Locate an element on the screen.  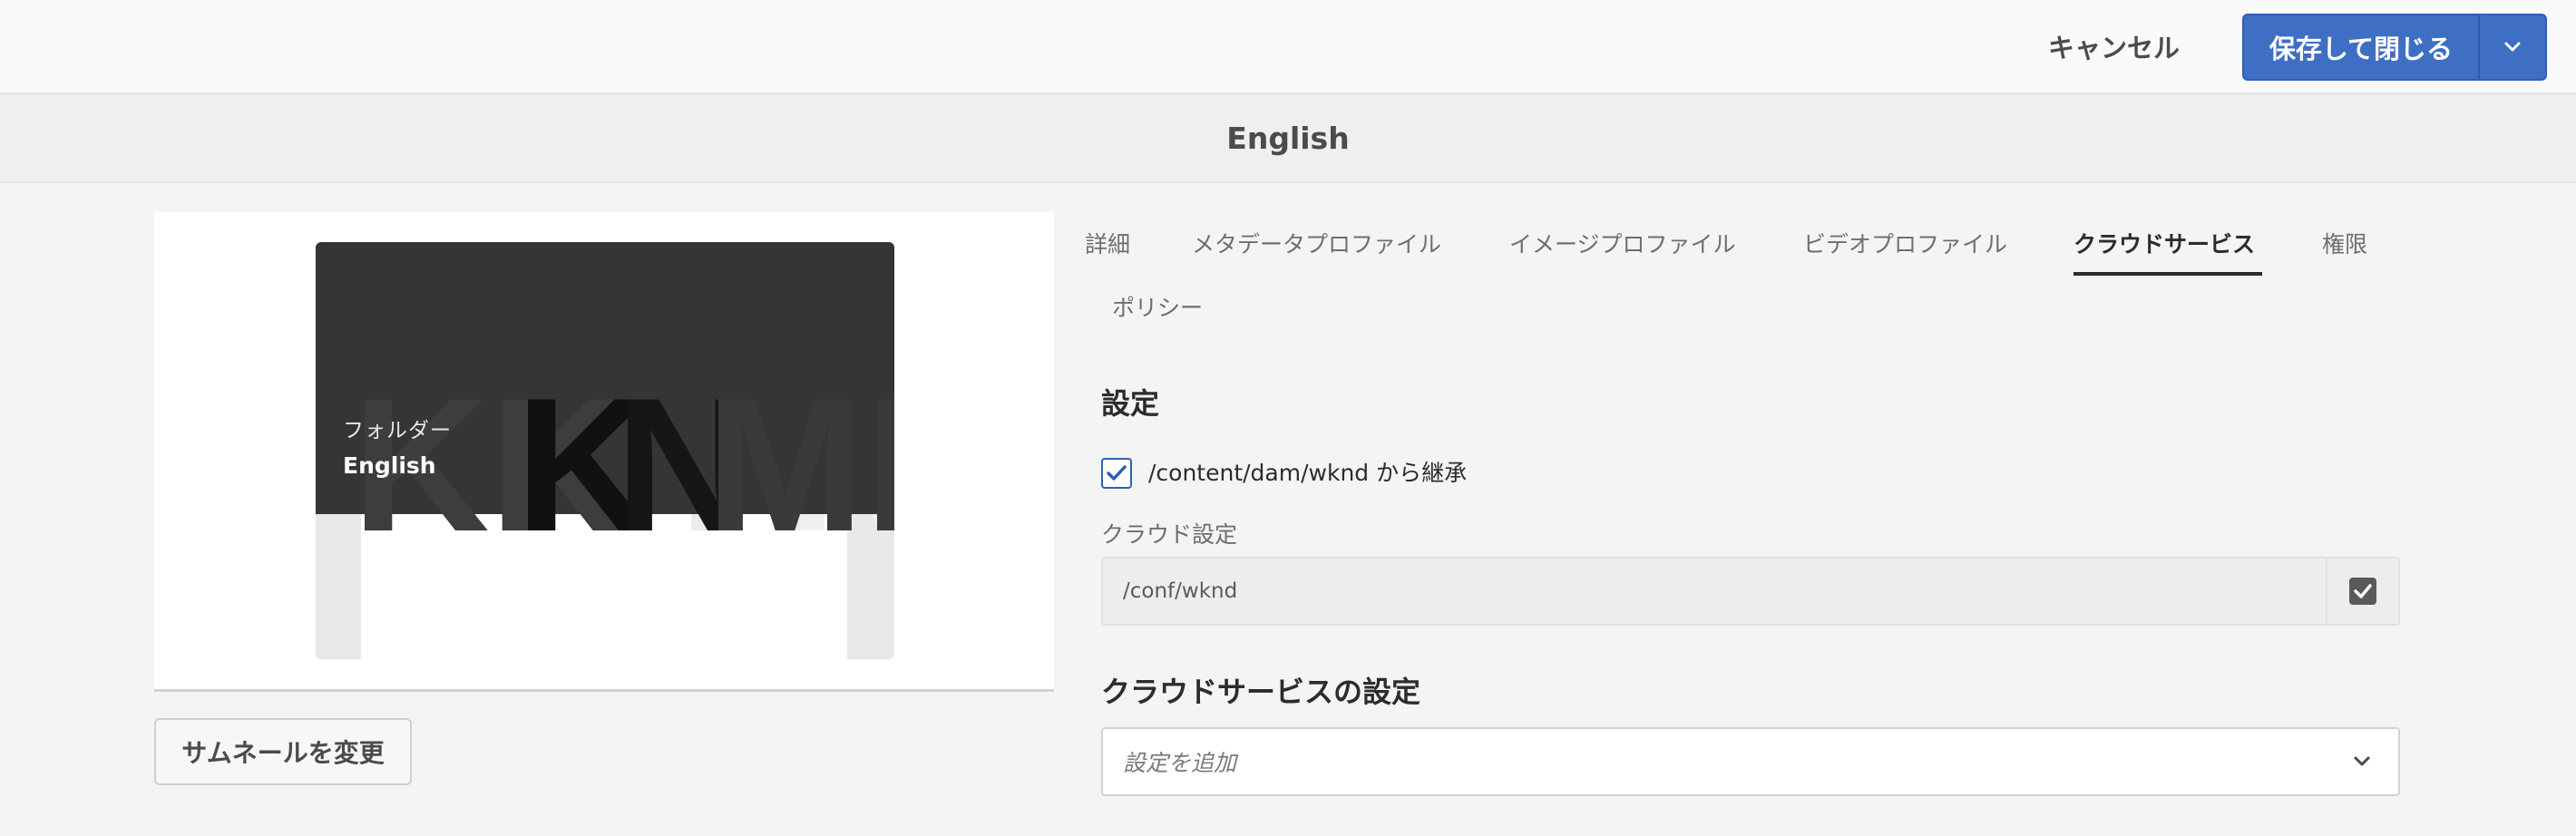
cloud-config-field: /conf/wknd is located at coordinates (1750, 591).